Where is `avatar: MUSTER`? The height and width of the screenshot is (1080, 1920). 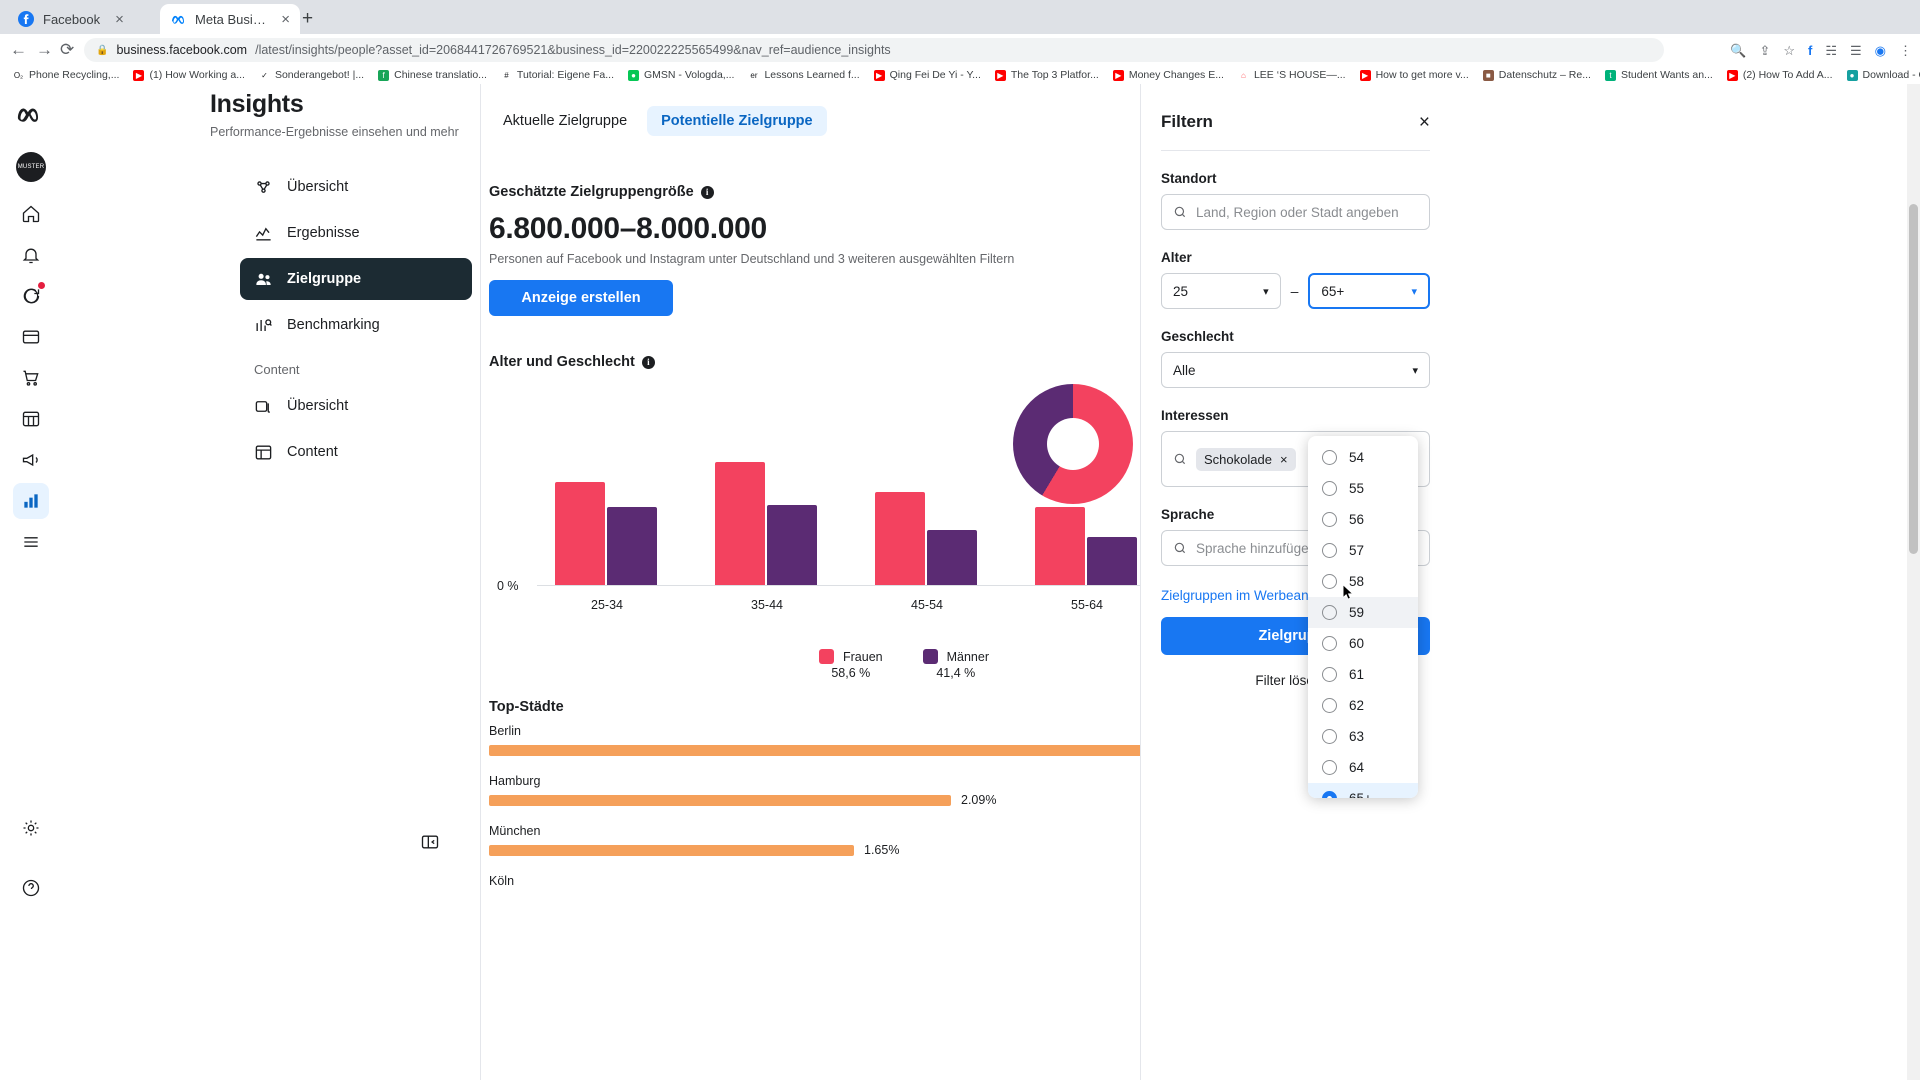
avatar: MUSTER is located at coordinates (31, 167).